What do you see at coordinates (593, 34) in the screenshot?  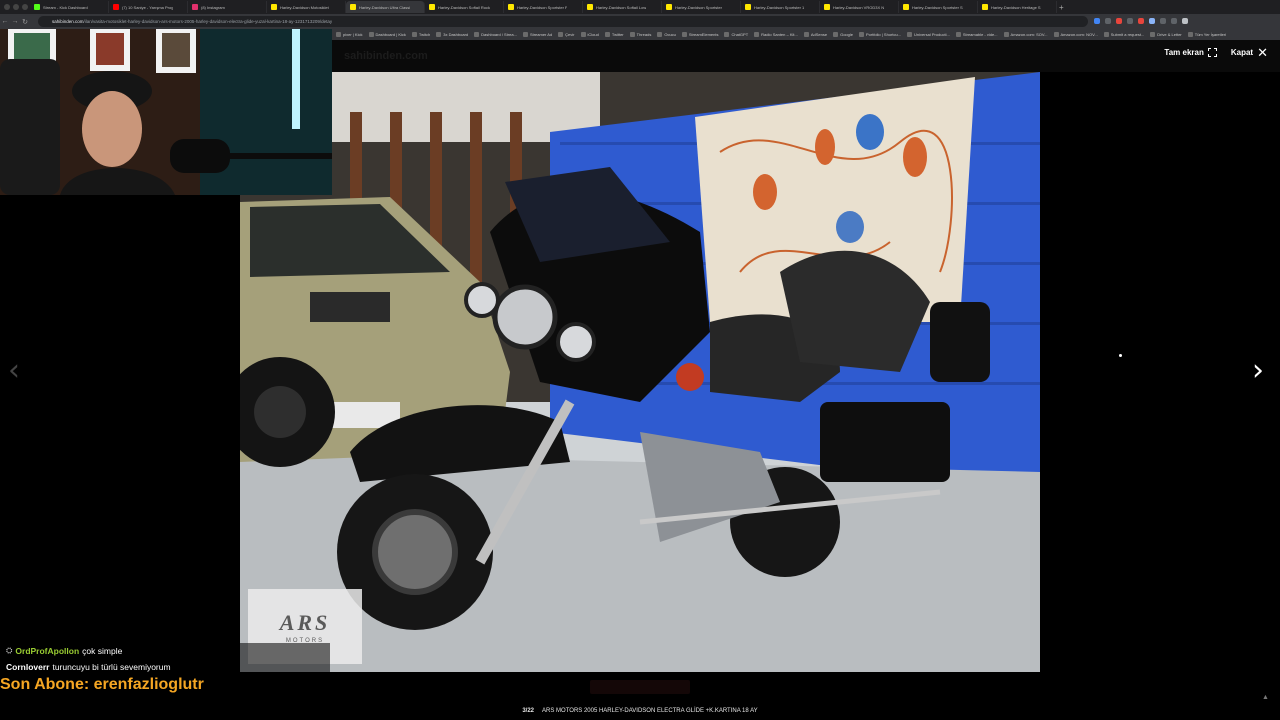 I see `bookmark-label: iCloud` at bounding box center [593, 34].